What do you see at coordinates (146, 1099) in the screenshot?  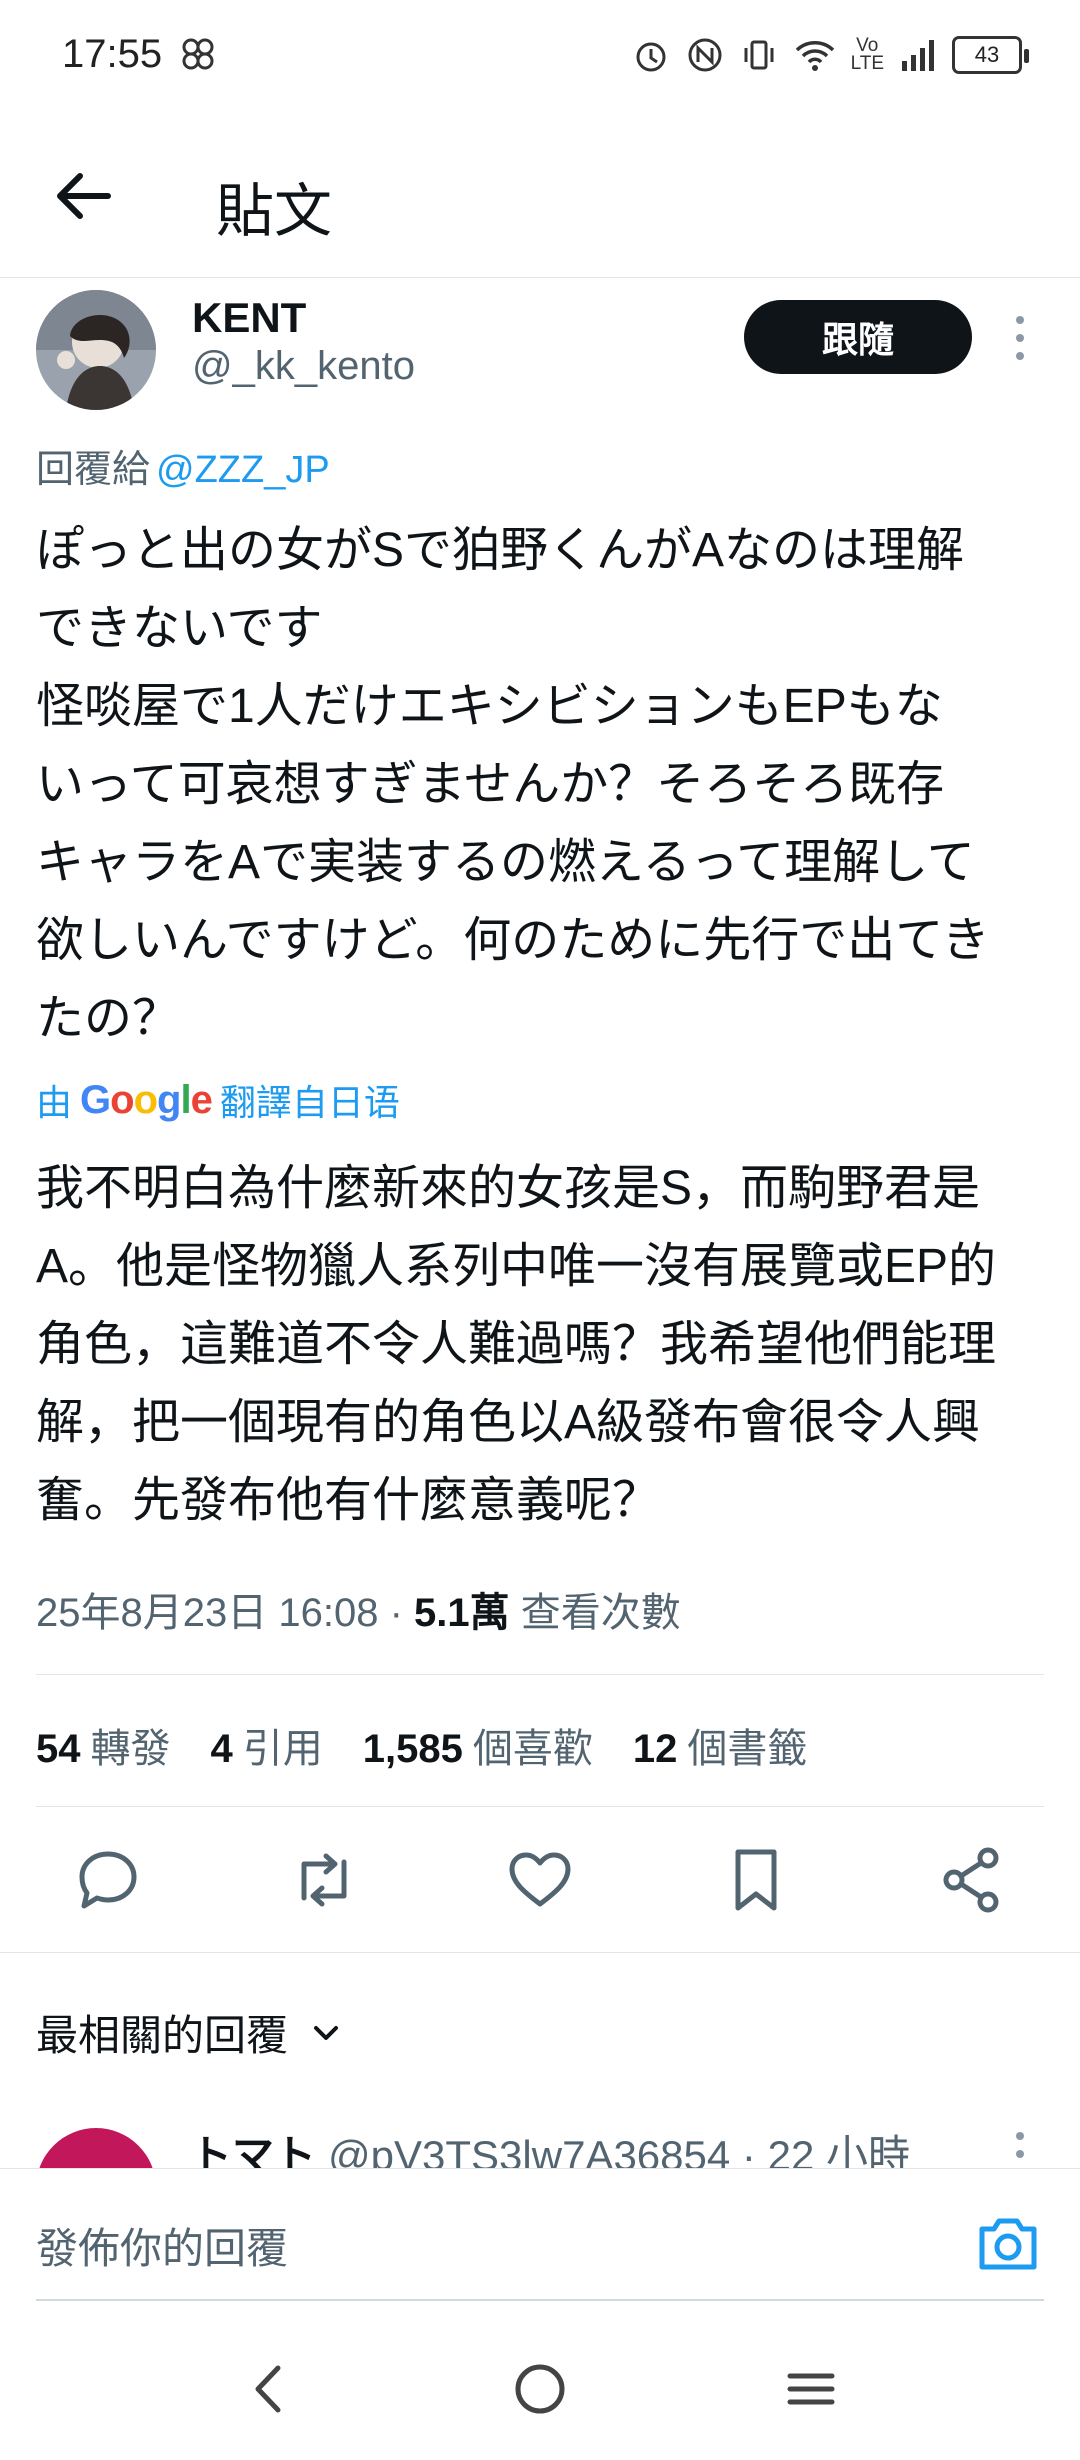 I see `google-logo: Google` at bounding box center [146, 1099].